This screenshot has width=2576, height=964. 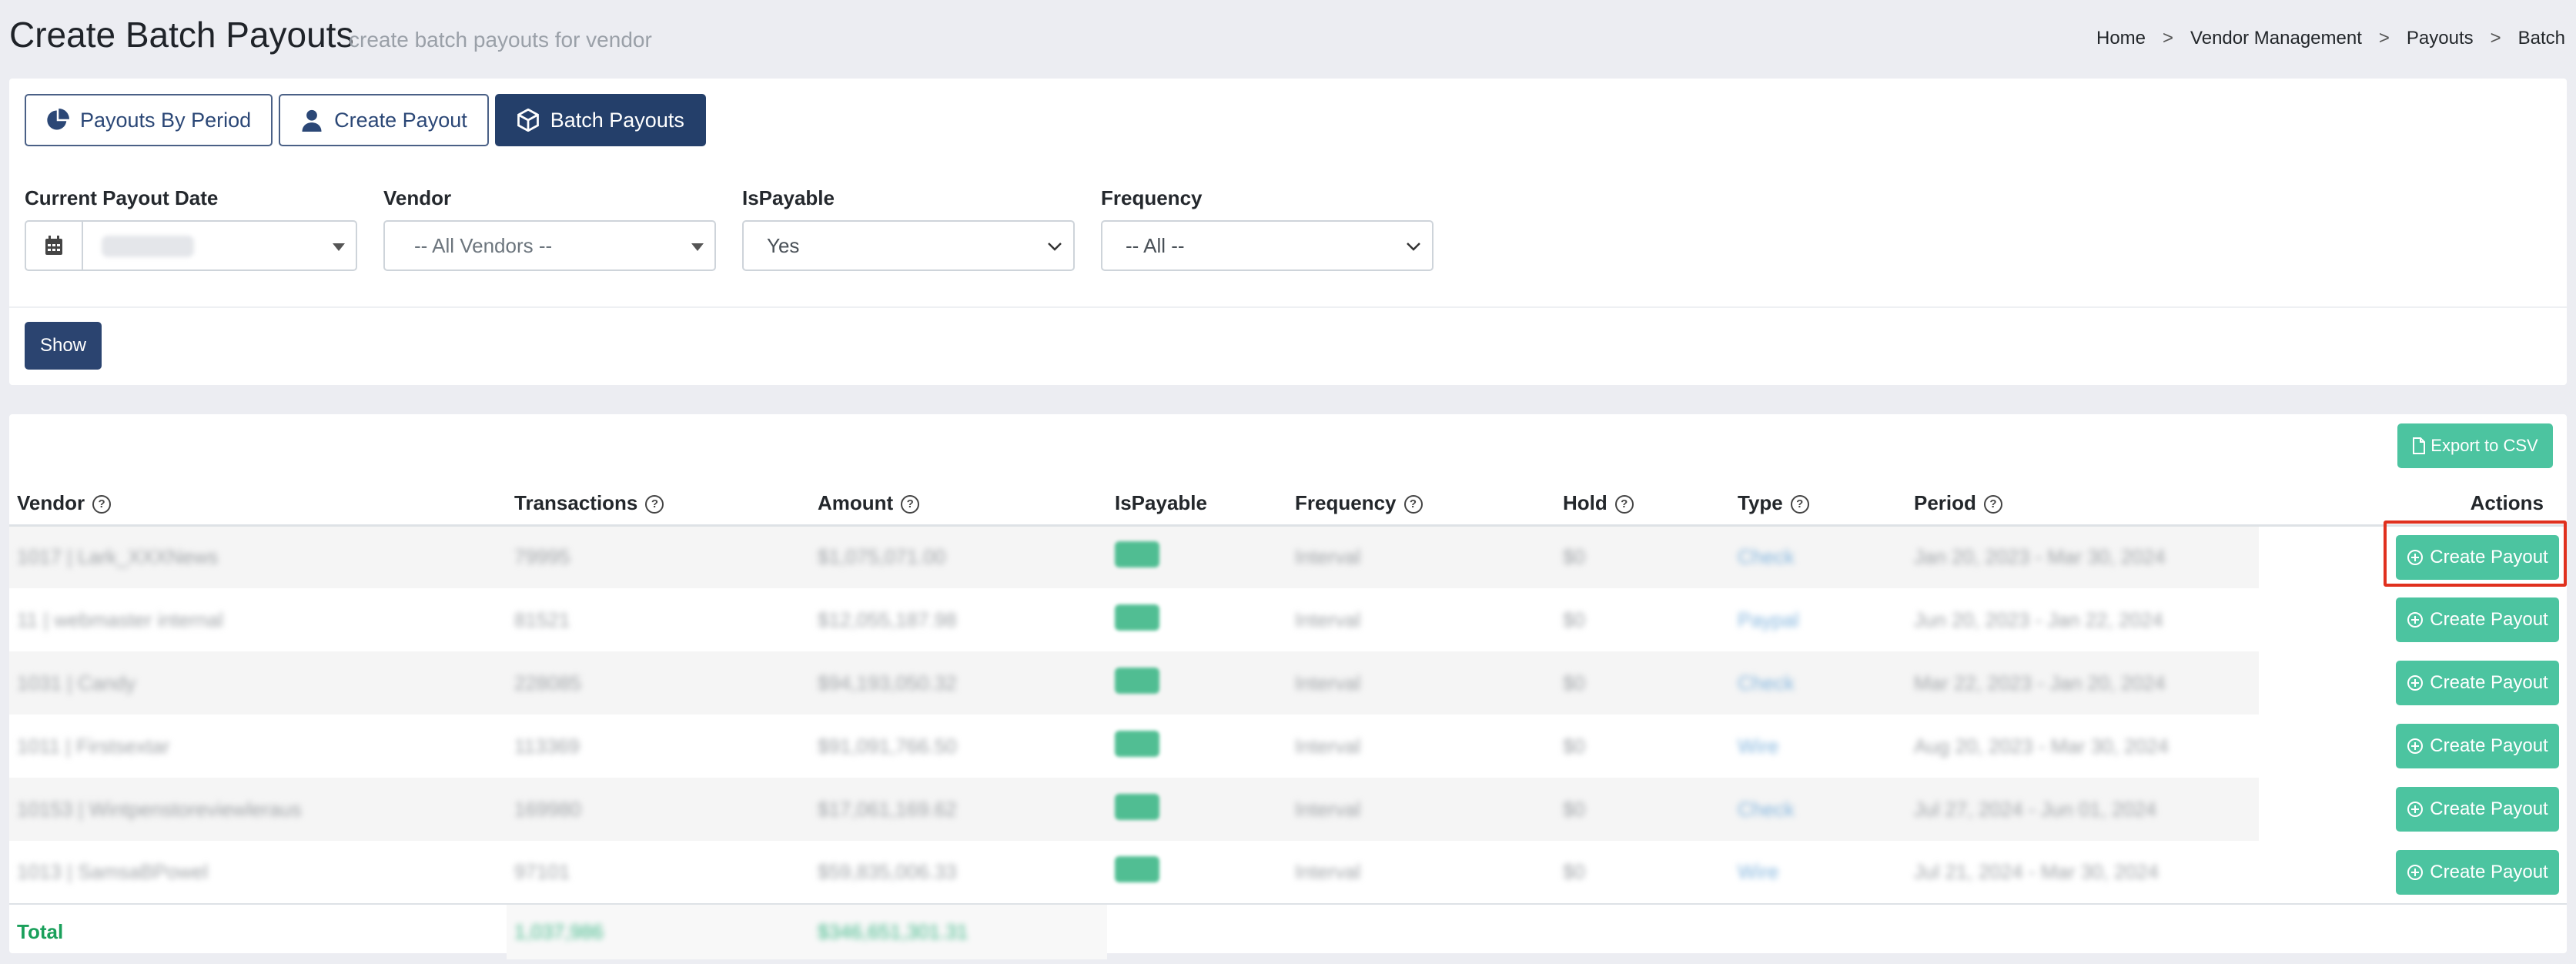 What do you see at coordinates (908, 245) in the screenshot?
I see `ispayable-select: Yes` at bounding box center [908, 245].